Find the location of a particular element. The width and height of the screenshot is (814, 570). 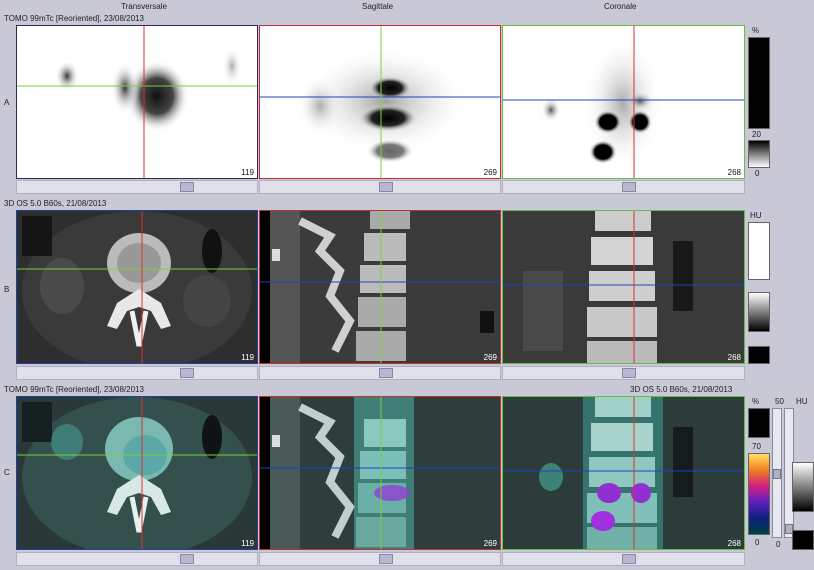

row-a-coronale-view: 268 is located at coordinates (623, 102).